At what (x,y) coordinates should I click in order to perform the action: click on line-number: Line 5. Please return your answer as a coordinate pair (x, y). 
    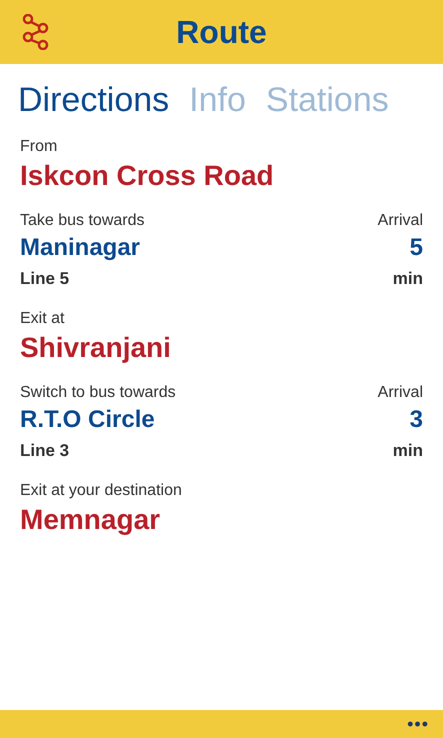
    Looking at the image, I should click on (45, 279).